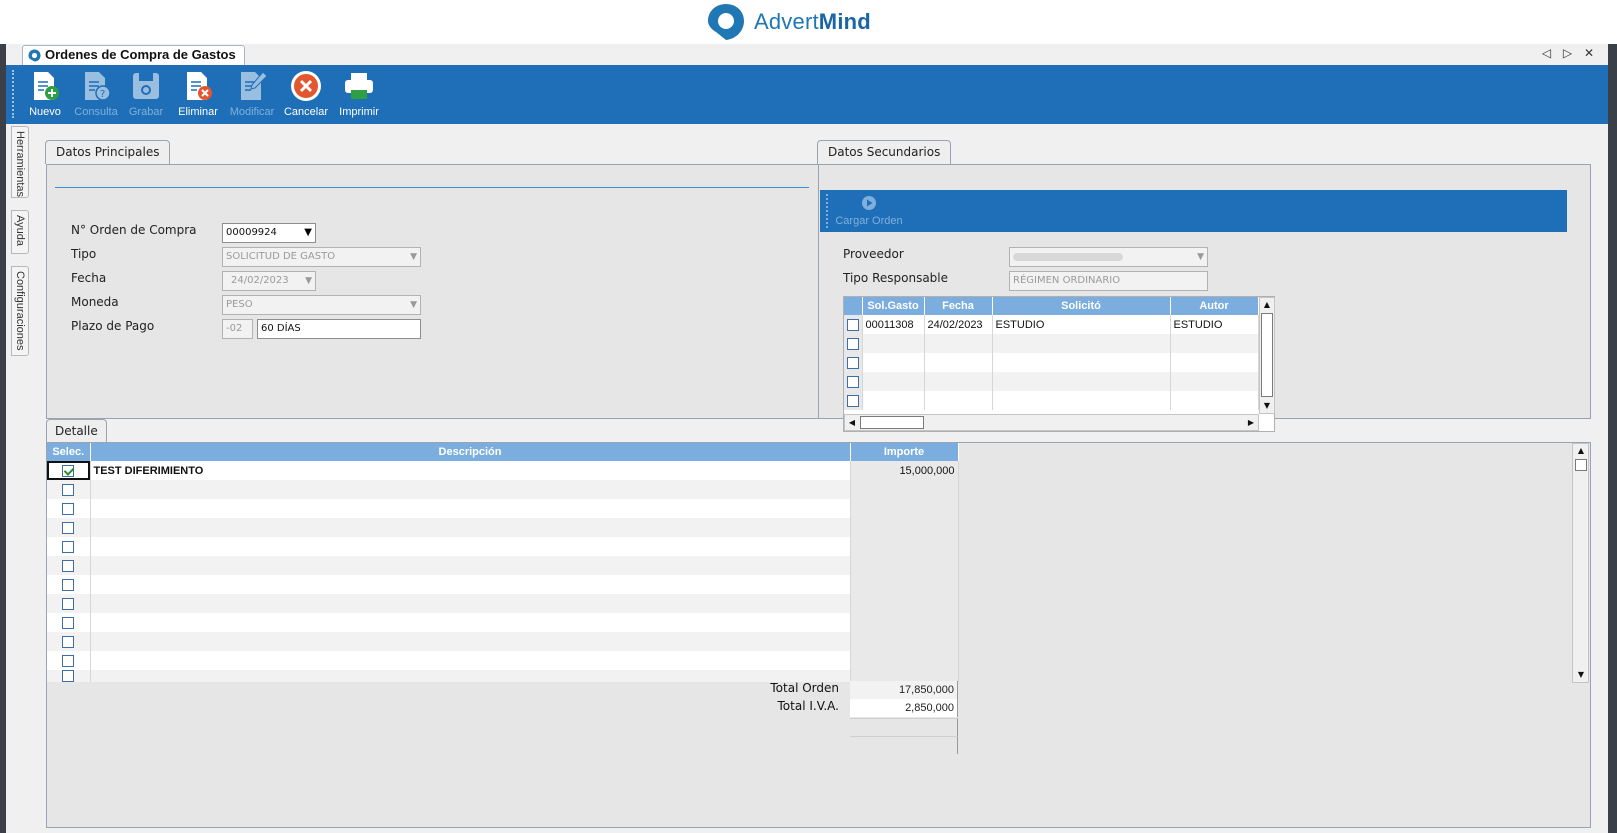  I want to click on nuevo-button: Nuevo, so click(45, 95).